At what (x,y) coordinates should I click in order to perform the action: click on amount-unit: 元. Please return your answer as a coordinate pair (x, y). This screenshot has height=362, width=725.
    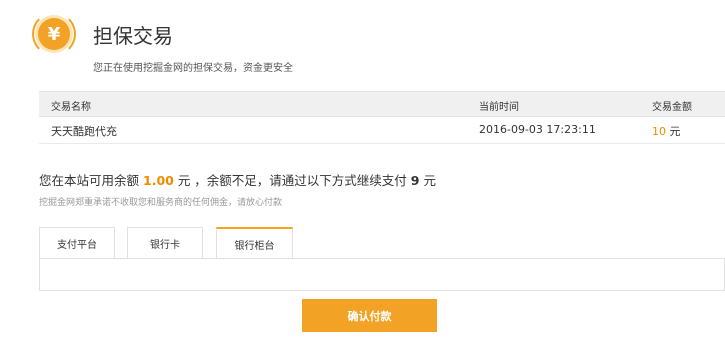
    Looking at the image, I should click on (675, 131).